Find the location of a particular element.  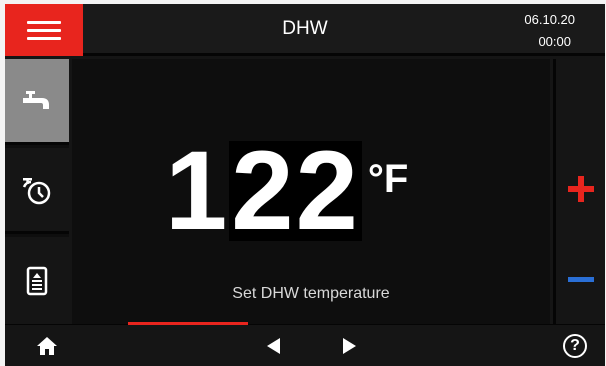

home-button is located at coordinates (47, 345).